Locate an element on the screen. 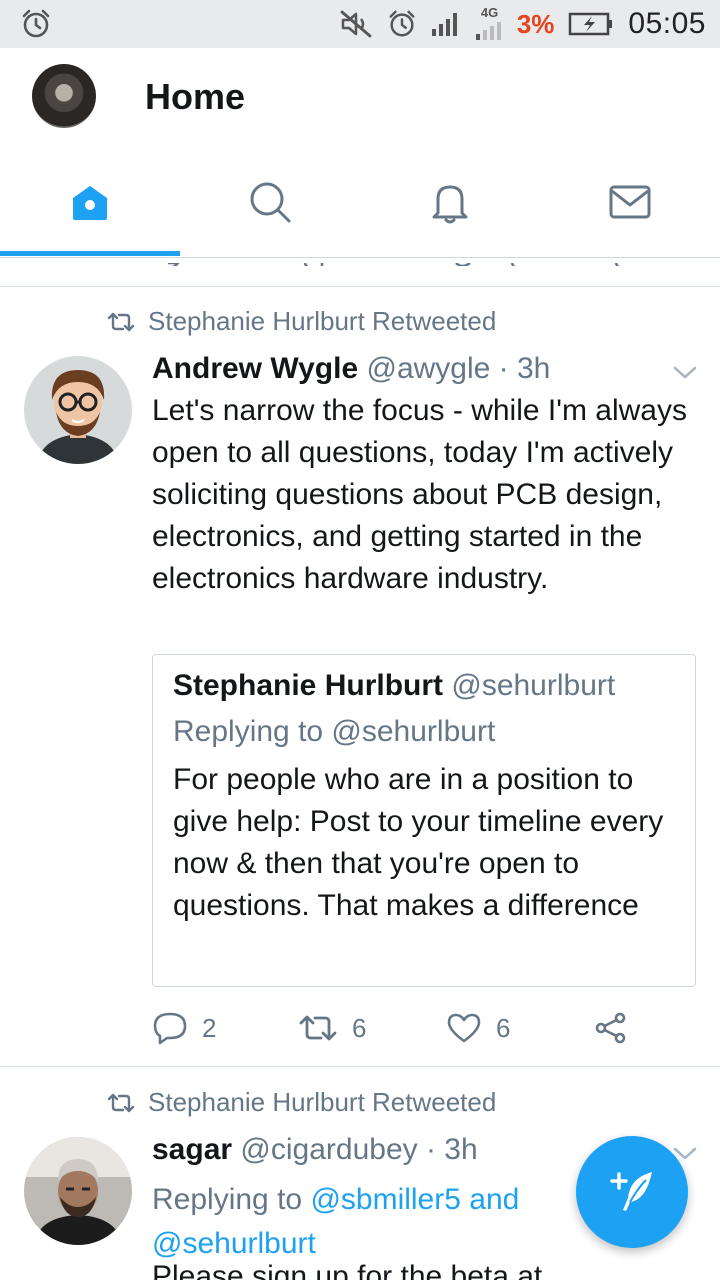 This screenshot has height=1280, width=720. previous-tweet-actions-peek is located at coordinates (360, 262).